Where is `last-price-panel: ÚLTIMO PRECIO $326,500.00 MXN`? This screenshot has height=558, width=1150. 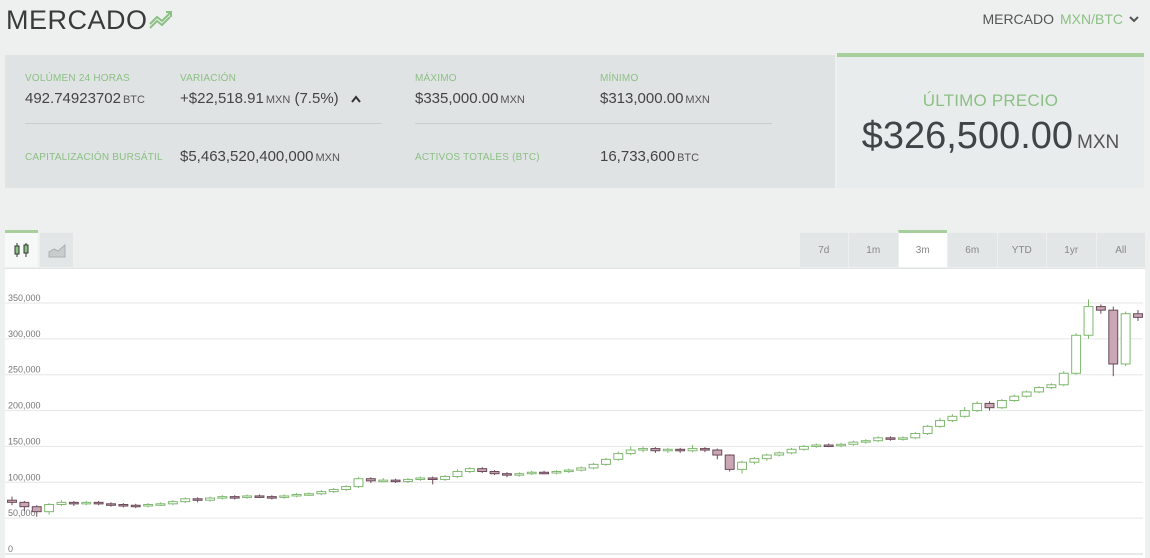 last-price-panel: ÚLTIMO PRECIO $326,500.00 MXN is located at coordinates (990, 120).